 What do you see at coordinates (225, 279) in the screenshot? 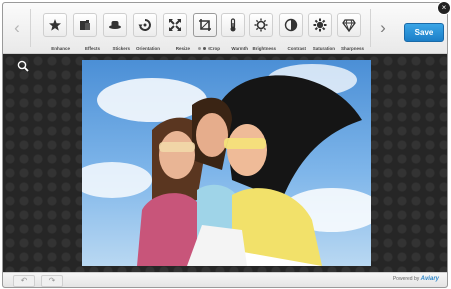
I see `footer-bar: ↶ ↷ Powered by Aviary` at bounding box center [225, 279].